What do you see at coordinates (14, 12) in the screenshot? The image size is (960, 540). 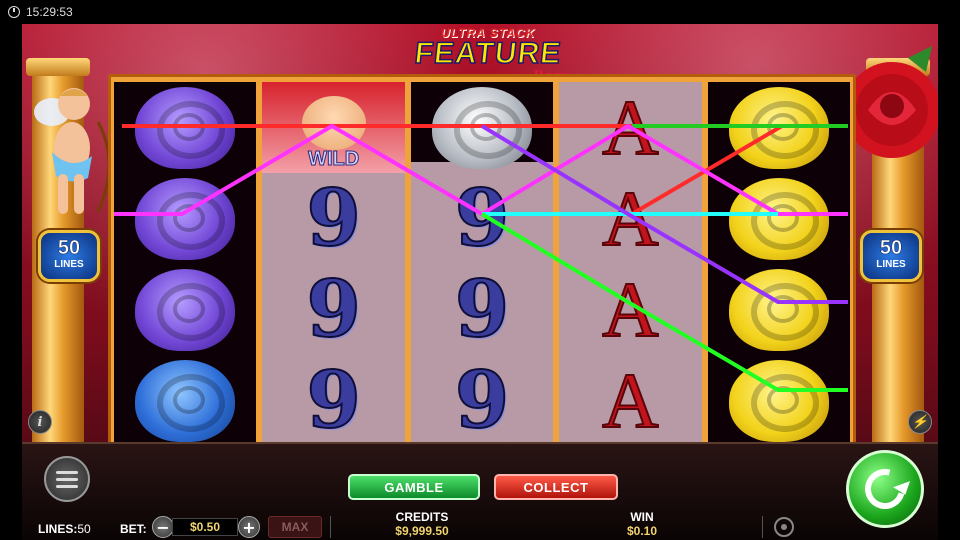 I see `clock-icon` at bounding box center [14, 12].